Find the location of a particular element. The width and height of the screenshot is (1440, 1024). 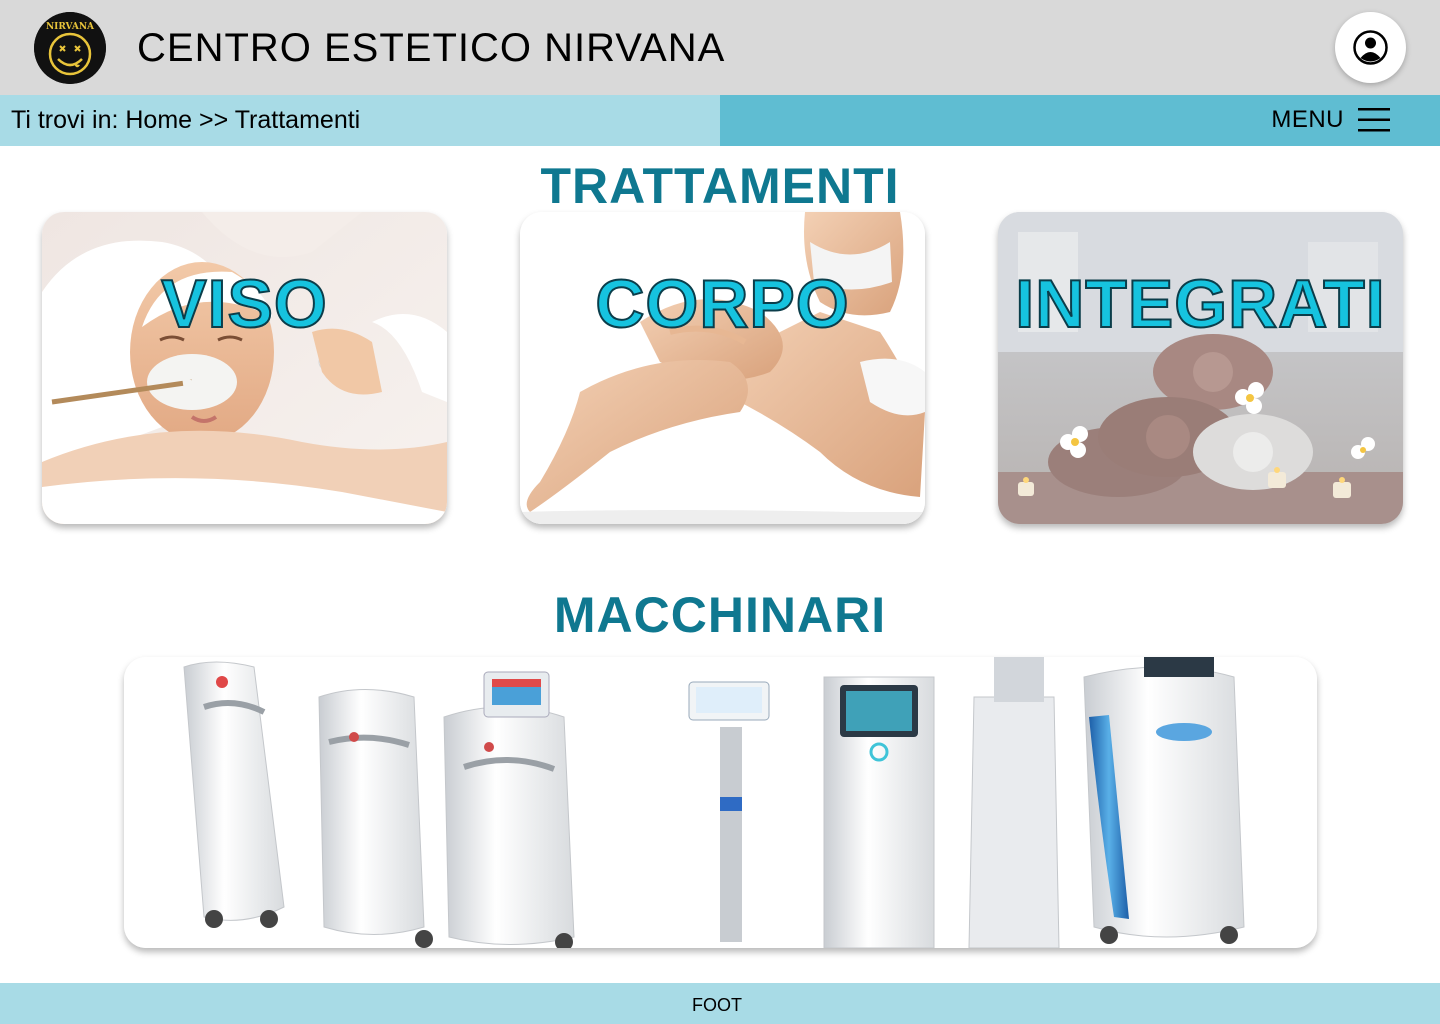

menu-button: MENU is located at coordinates (1330, 120).